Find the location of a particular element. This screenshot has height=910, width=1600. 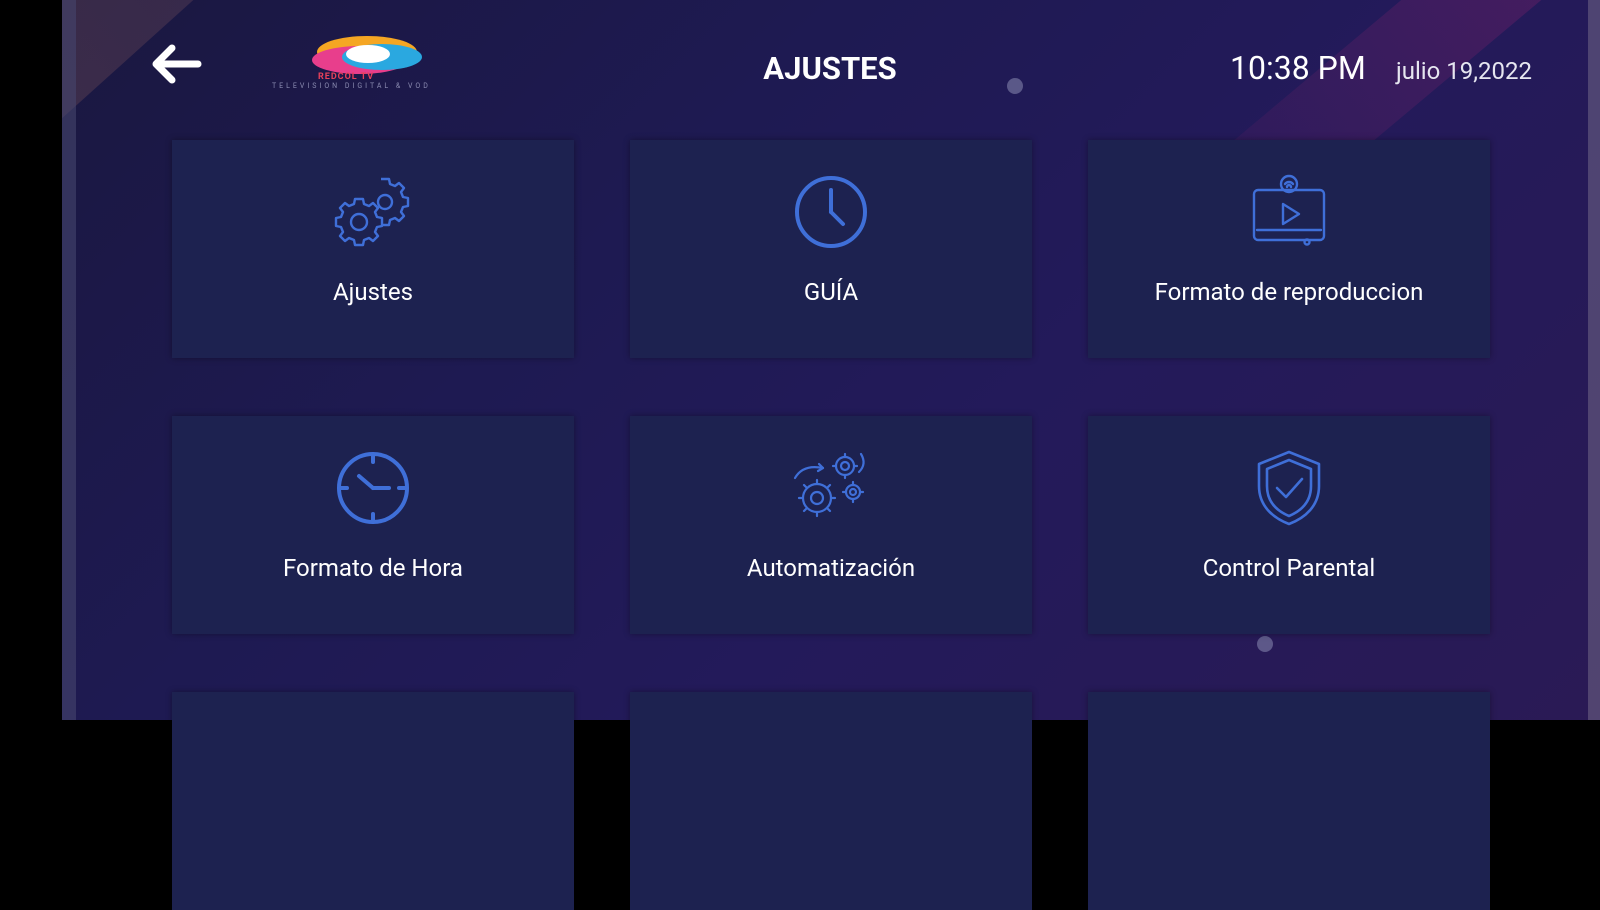

card-label: Formato de Hora is located at coordinates (373, 568).